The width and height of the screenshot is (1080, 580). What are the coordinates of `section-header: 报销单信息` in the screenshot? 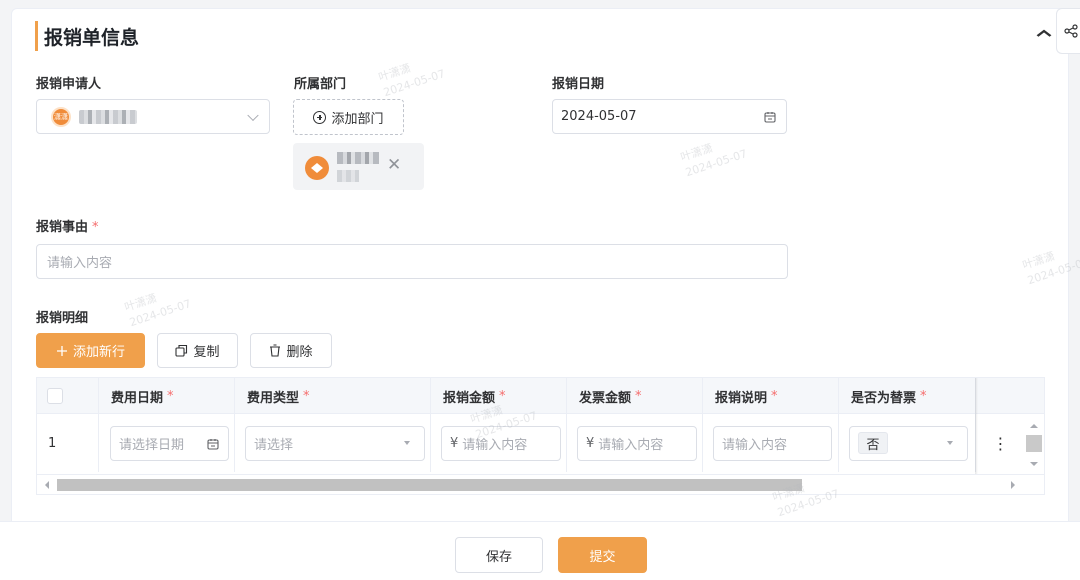 It's located at (87, 36).